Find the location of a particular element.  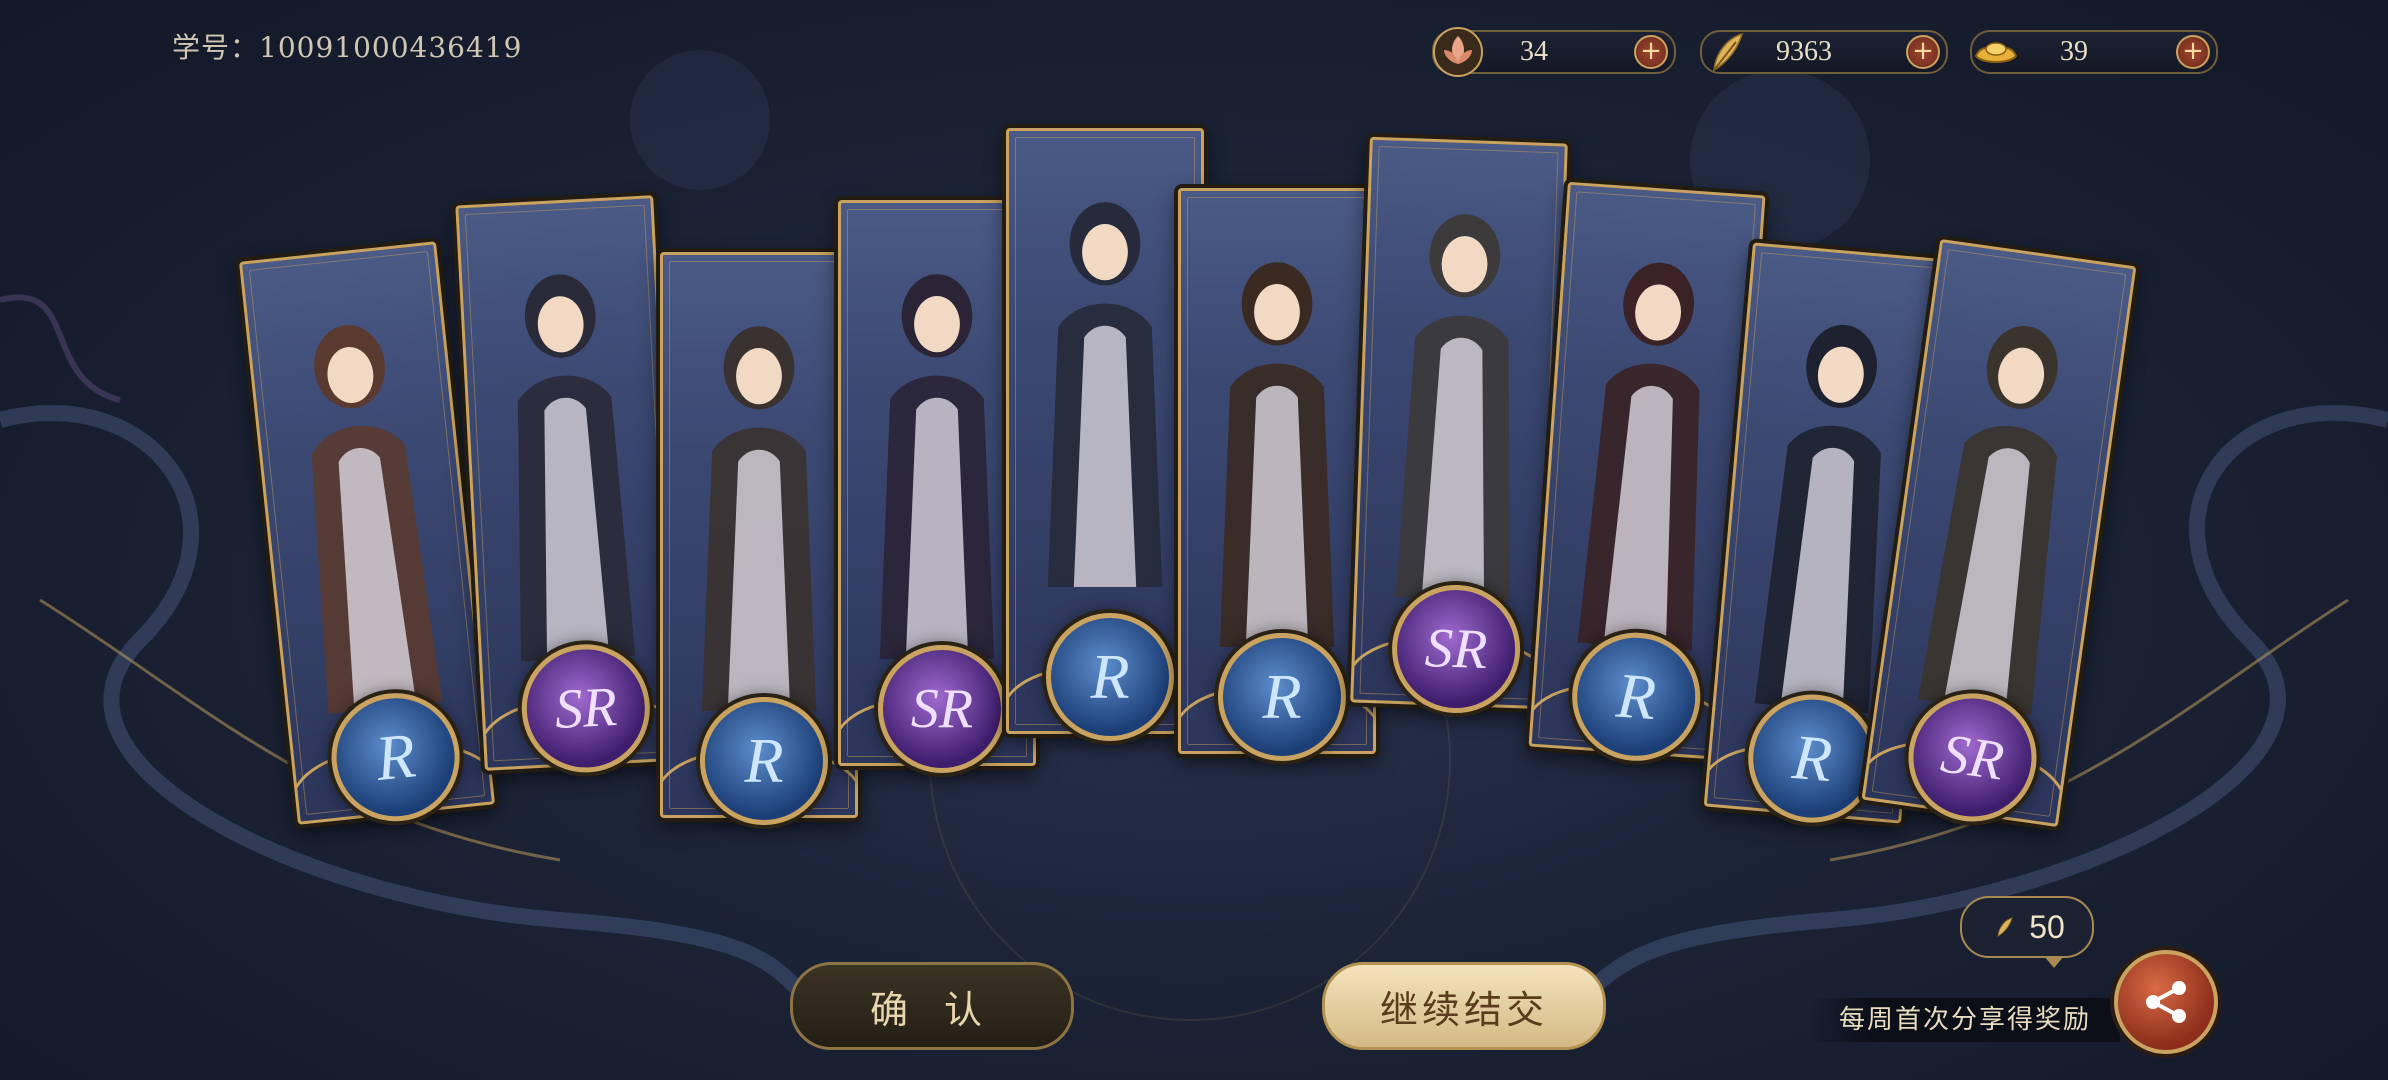

share-icon is located at coordinates (2166, 1002).